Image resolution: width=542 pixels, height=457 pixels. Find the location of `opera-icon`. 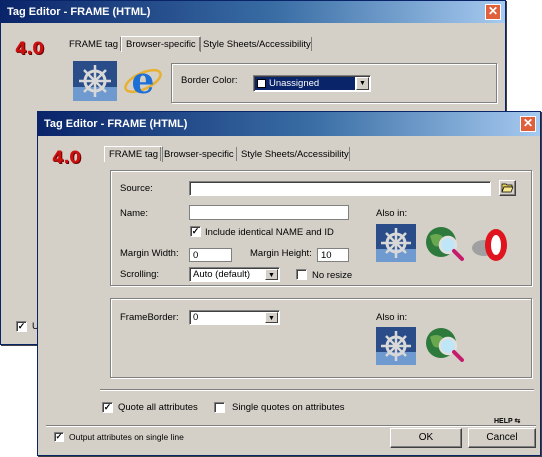

opera-icon is located at coordinates (491, 245).